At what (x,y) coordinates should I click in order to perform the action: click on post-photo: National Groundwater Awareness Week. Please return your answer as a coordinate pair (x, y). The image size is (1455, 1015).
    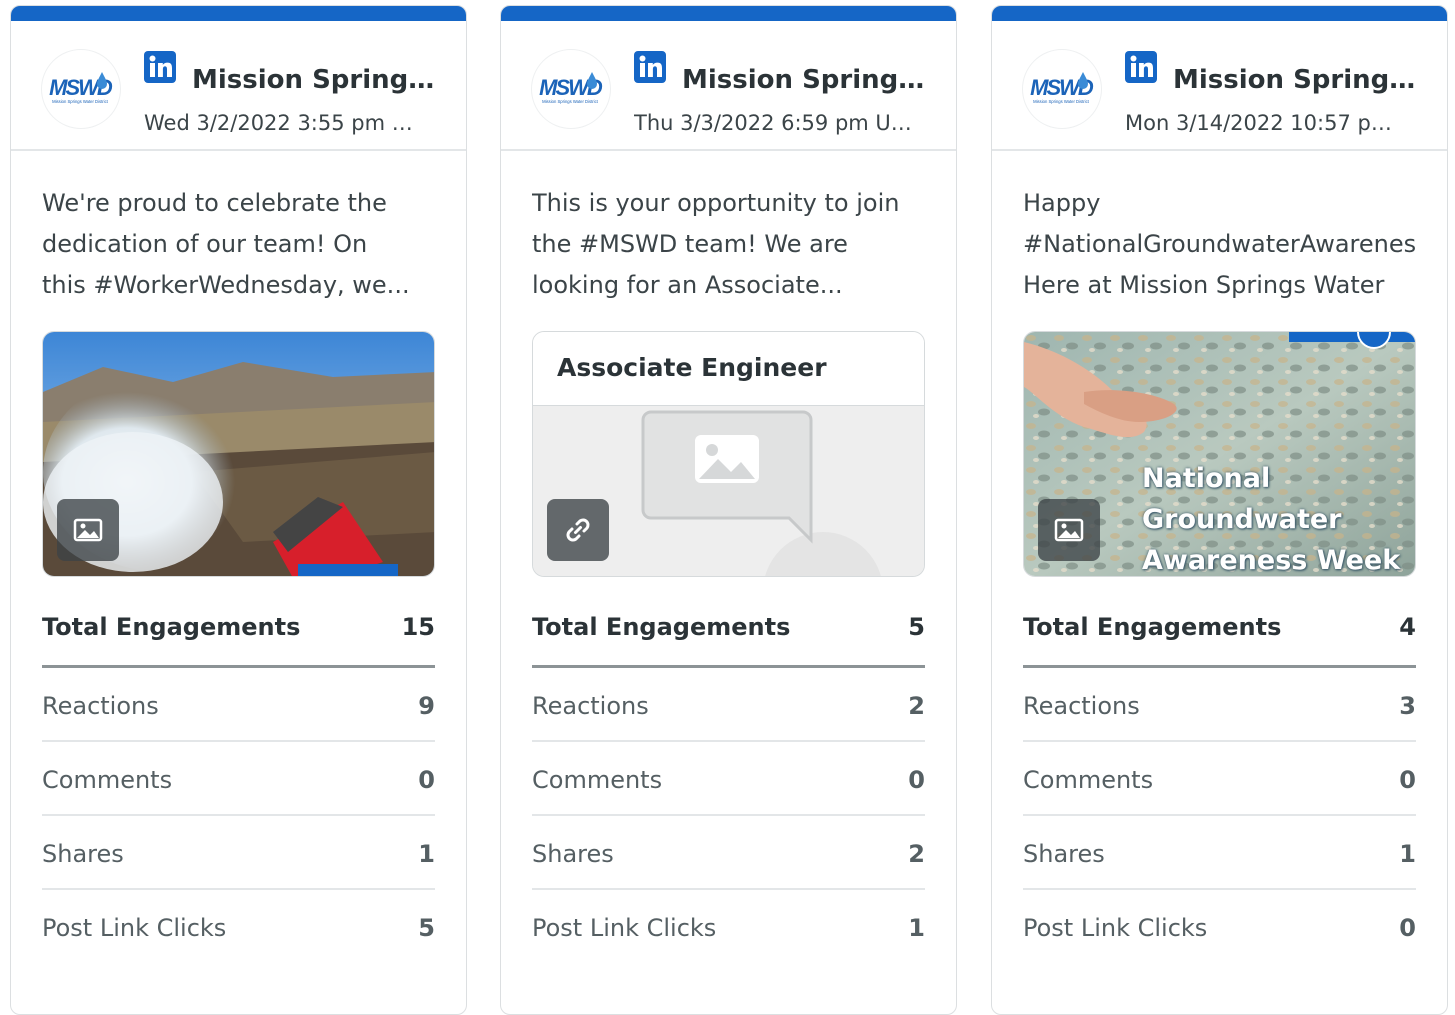
    Looking at the image, I should click on (1219, 454).